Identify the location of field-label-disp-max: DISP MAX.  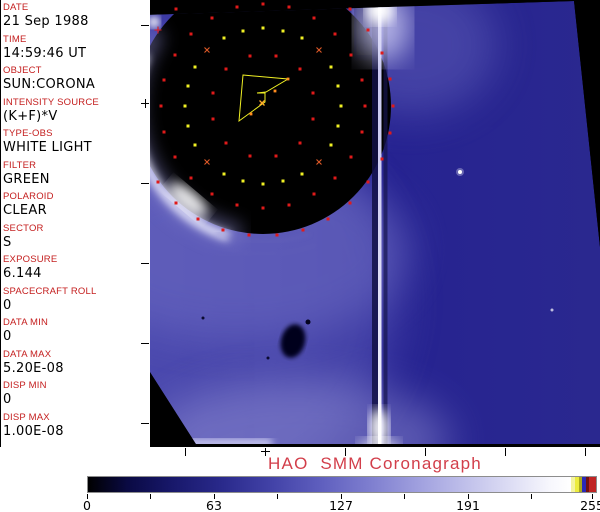
(26, 417).